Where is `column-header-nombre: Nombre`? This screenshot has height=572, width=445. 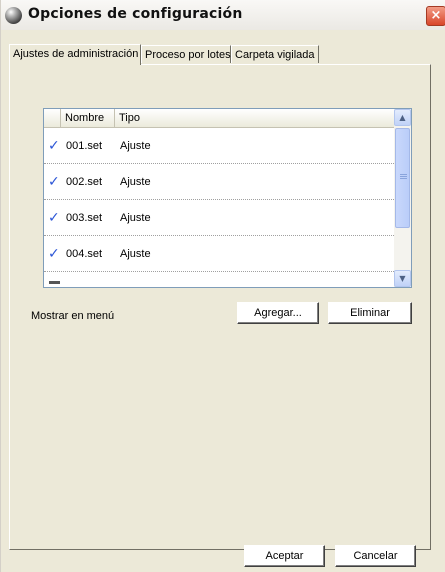 column-header-nombre: Nombre is located at coordinates (87, 118).